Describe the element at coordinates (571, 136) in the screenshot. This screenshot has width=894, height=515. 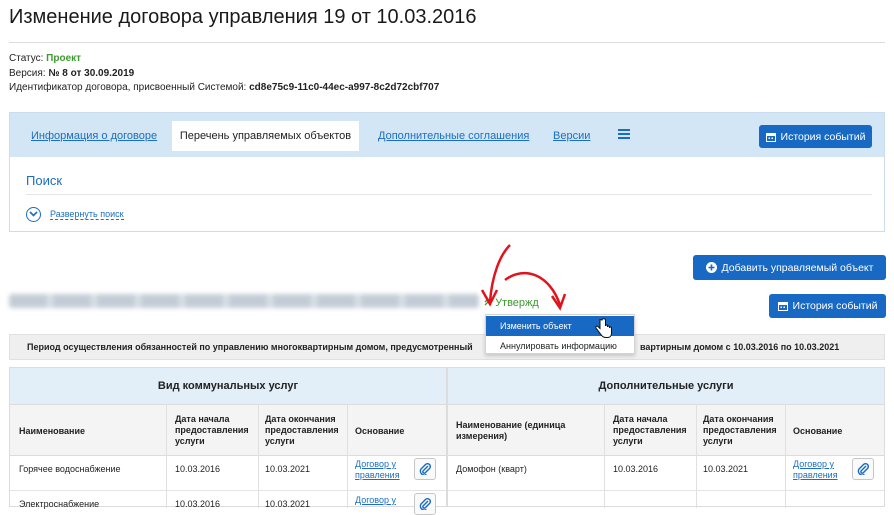
I see `tab-versions: Версии` at that location.